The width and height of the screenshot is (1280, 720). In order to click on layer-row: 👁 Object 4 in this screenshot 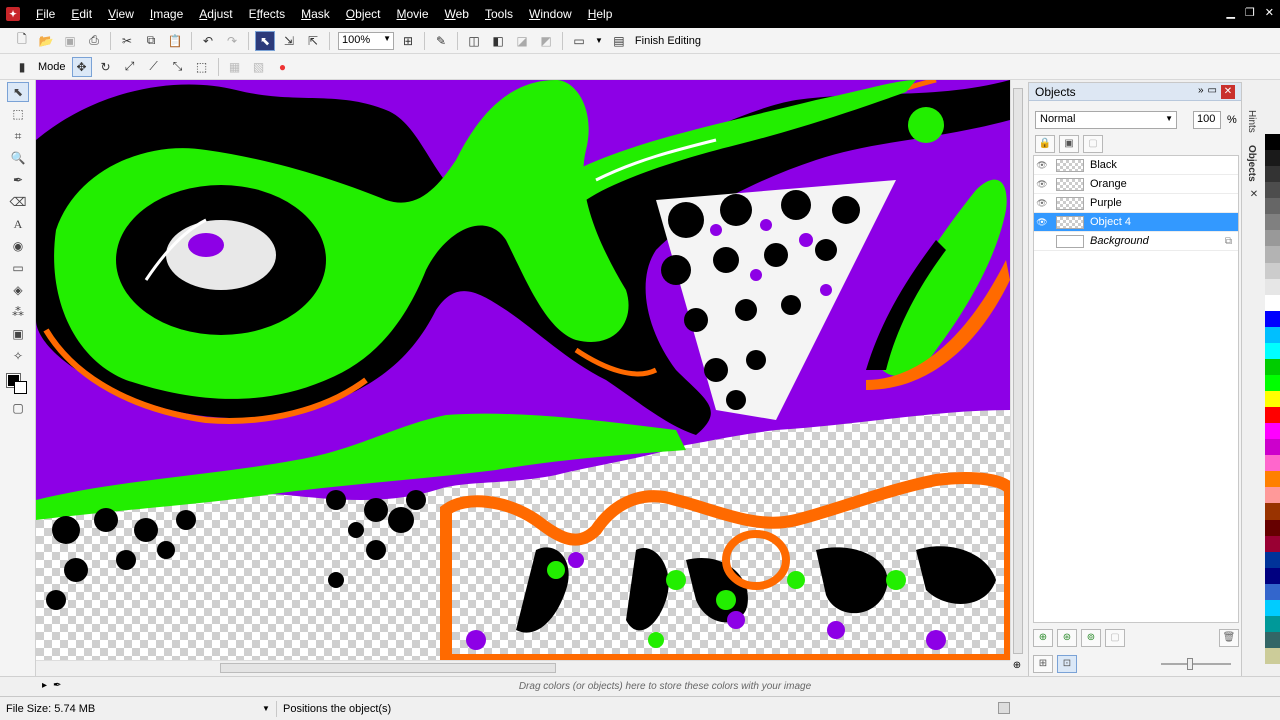, I will do `click(1136, 222)`.